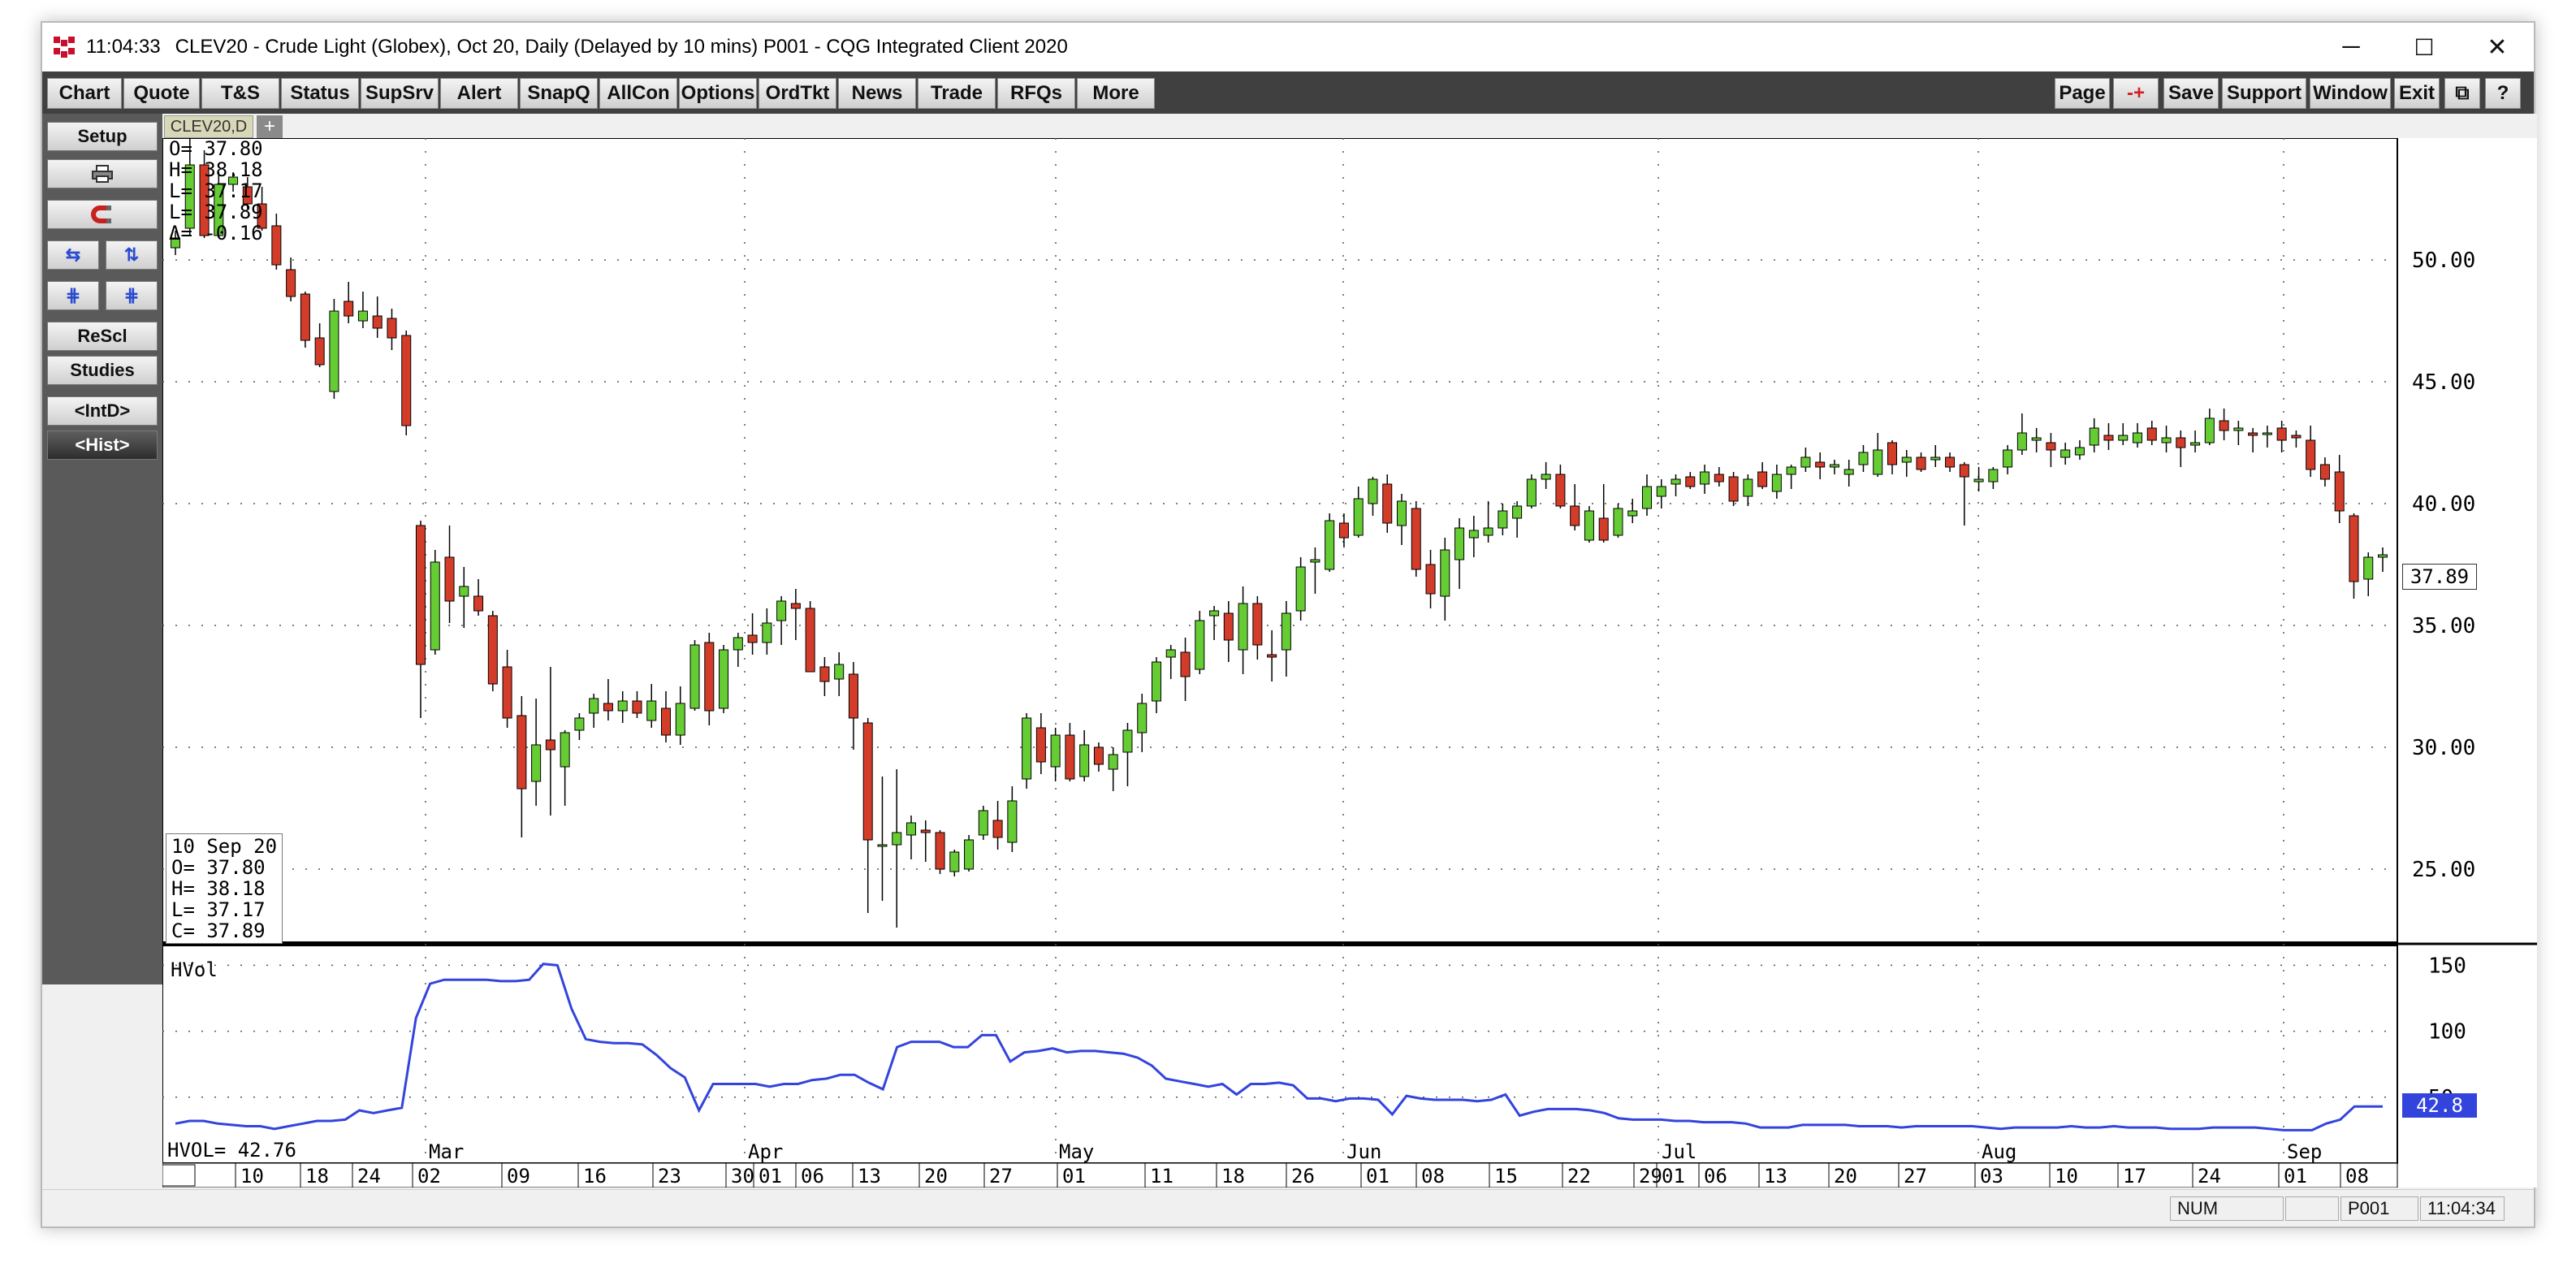 This screenshot has width=2576, height=1272. Describe the element at coordinates (2082, 93) in the screenshot. I see `page-button: Page` at that location.